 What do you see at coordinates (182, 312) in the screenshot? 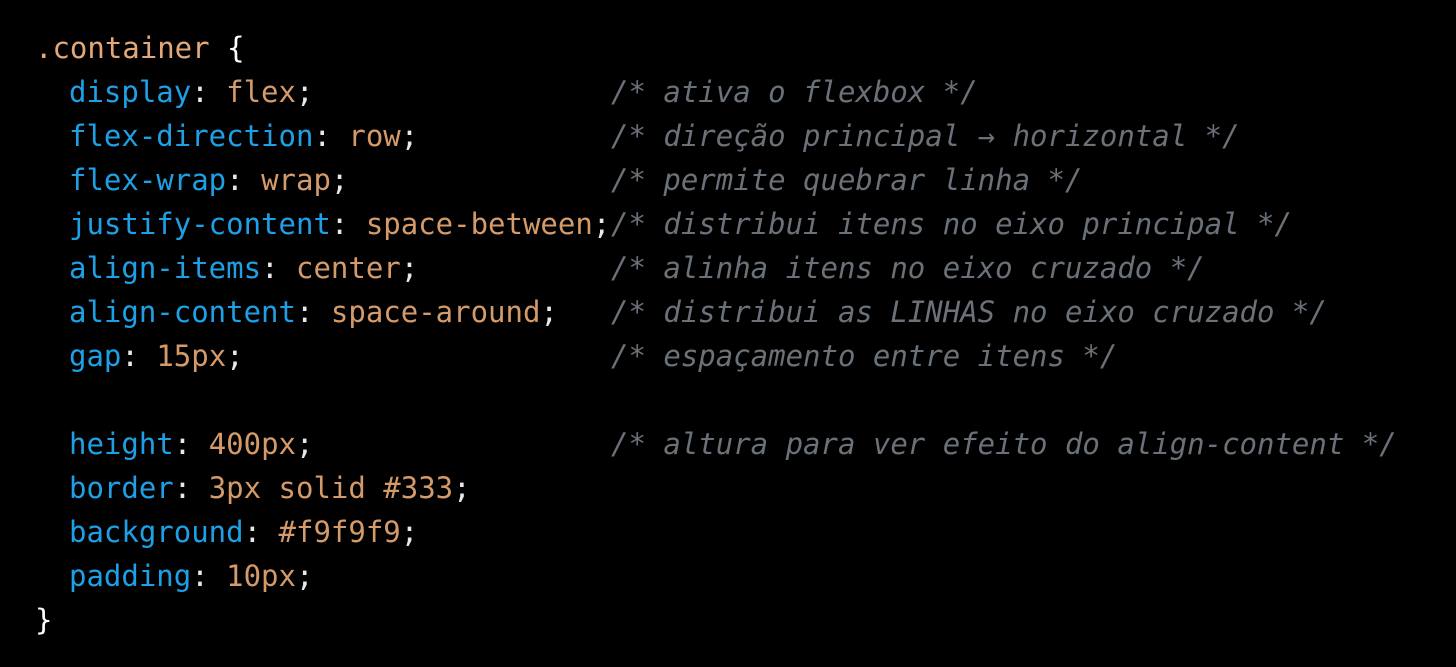
I see `css-property: align-content` at bounding box center [182, 312].